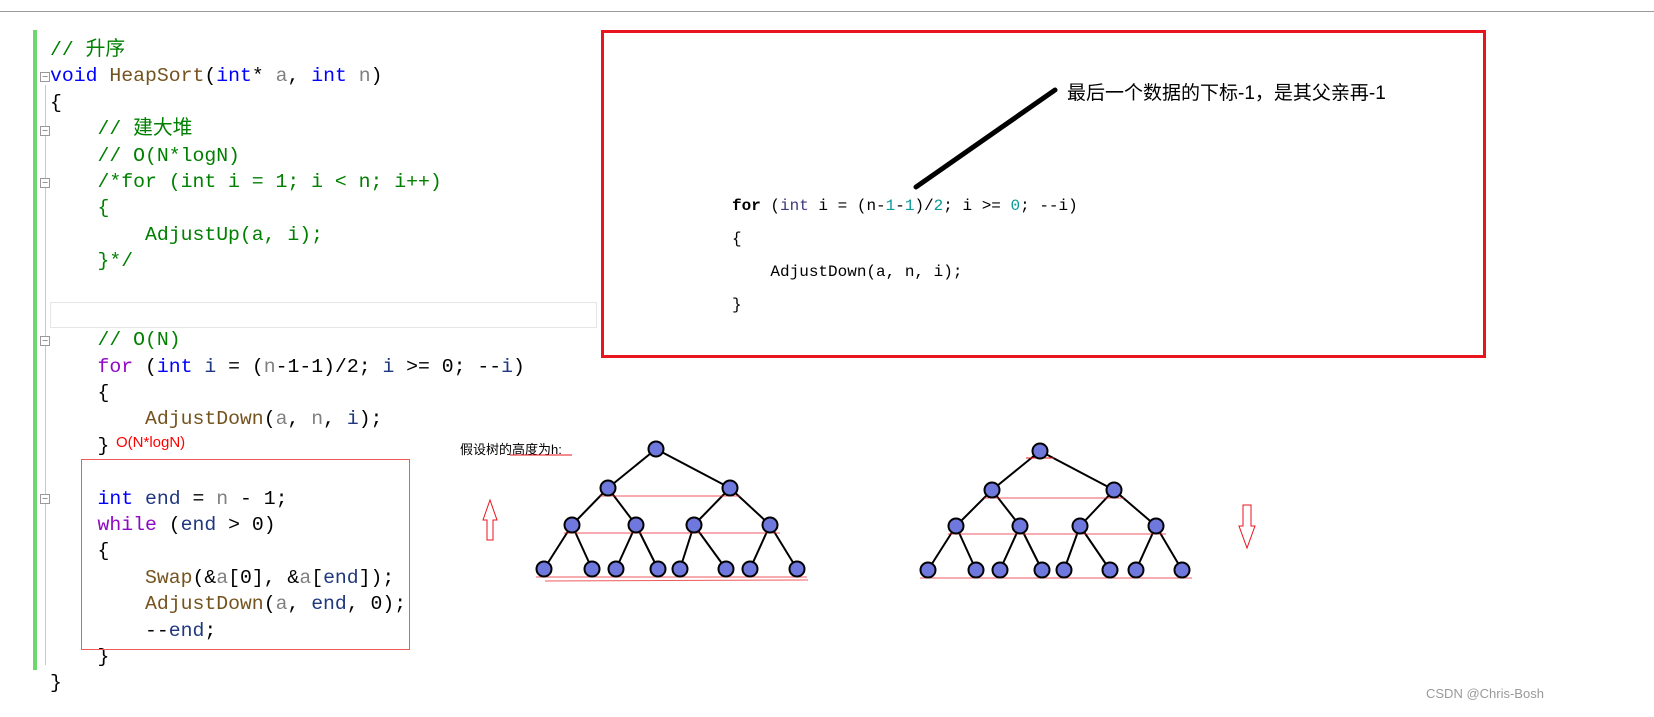 The height and width of the screenshot is (717, 1654). I want to click on pointer-line, so click(985, 138).